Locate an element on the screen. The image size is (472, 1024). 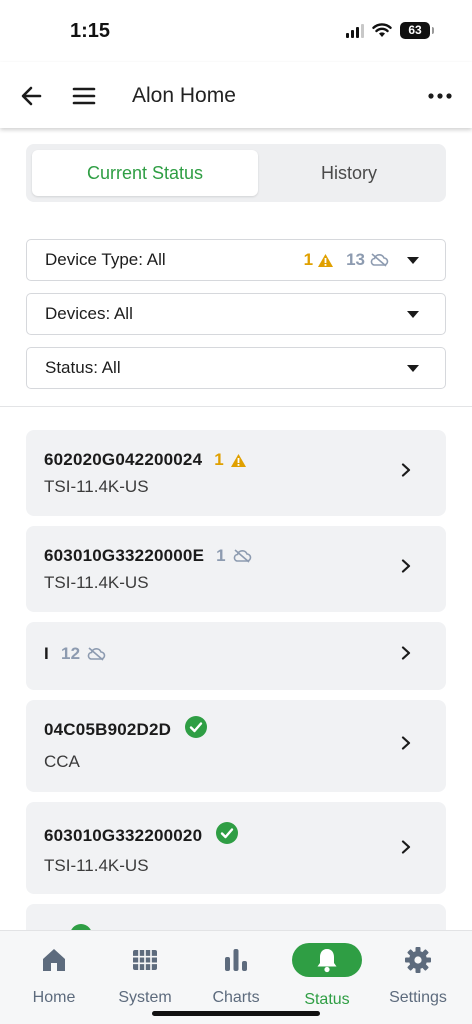
tab-system-label: System is located at coordinates (145, 997).